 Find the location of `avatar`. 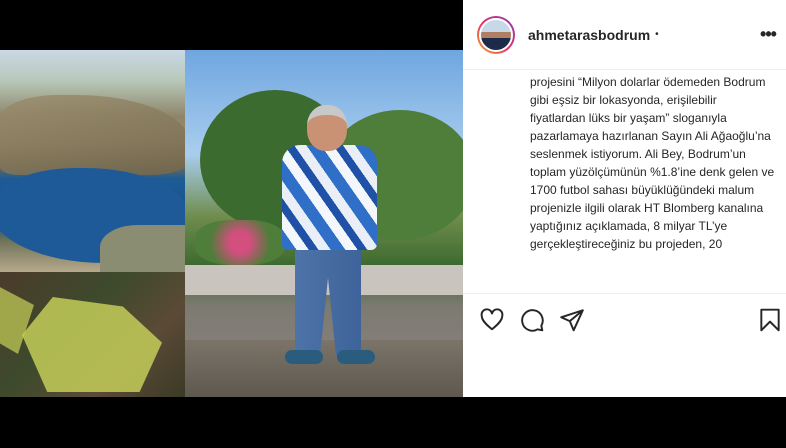

avatar is located at coordinates (496, 34).